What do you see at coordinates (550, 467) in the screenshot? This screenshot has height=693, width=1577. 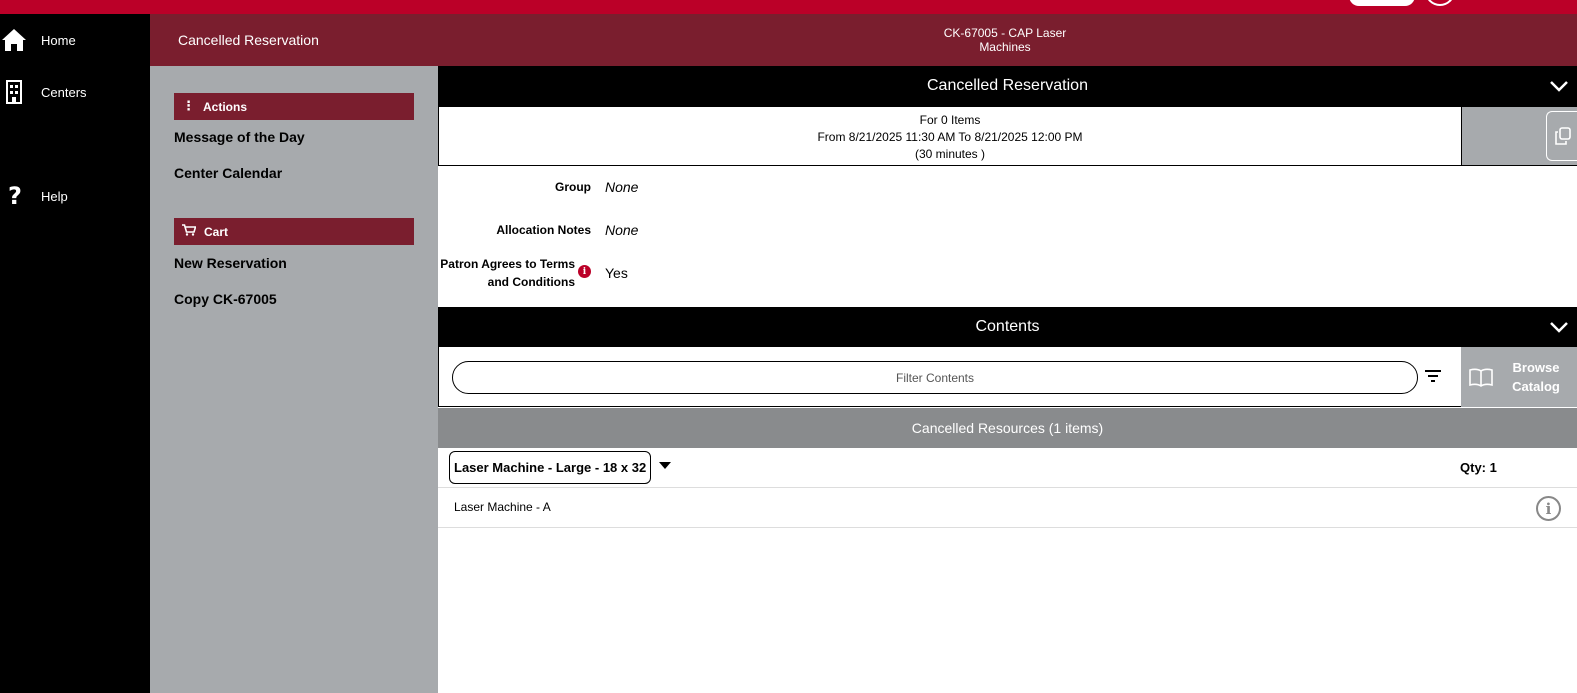 I see `resource-type-select: Laser Machine - Large - 18 x 32` at bounding box center [550, 467].